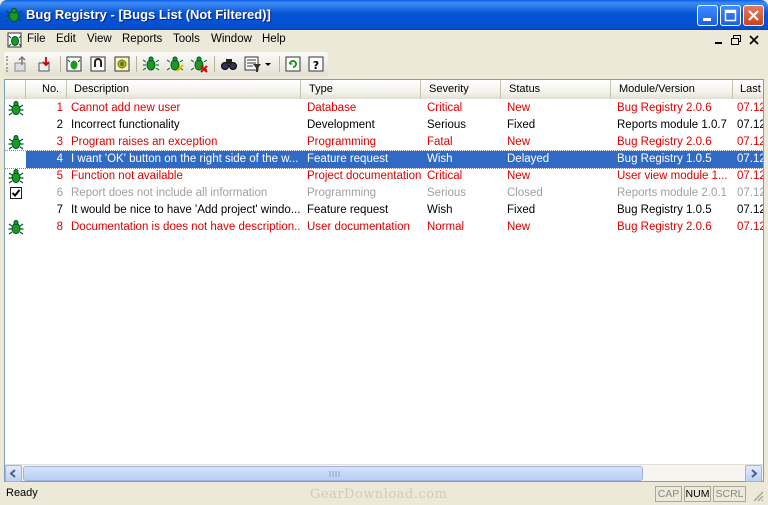  I want to click on bug-report-icon, so click(74, 64).